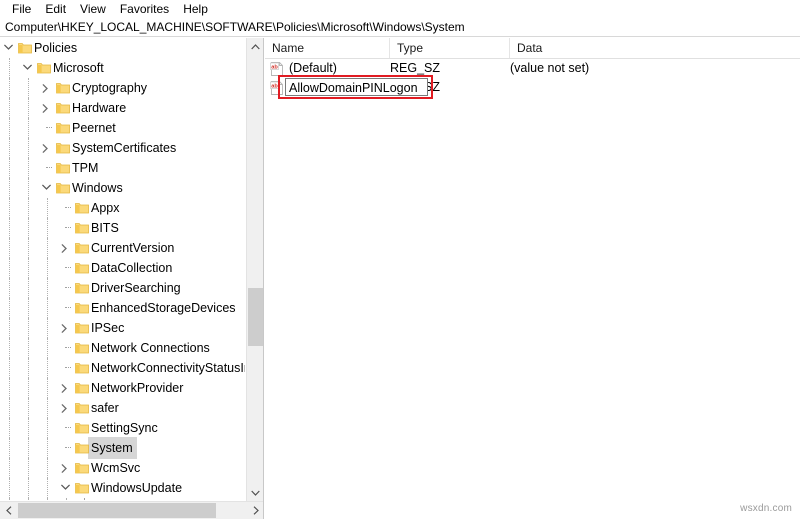 The height and width of the screenshot is (519, 800). I want to click on tree-item-enhancedstoragedevices: EnhancedStorageDevices, so click(122, 308).